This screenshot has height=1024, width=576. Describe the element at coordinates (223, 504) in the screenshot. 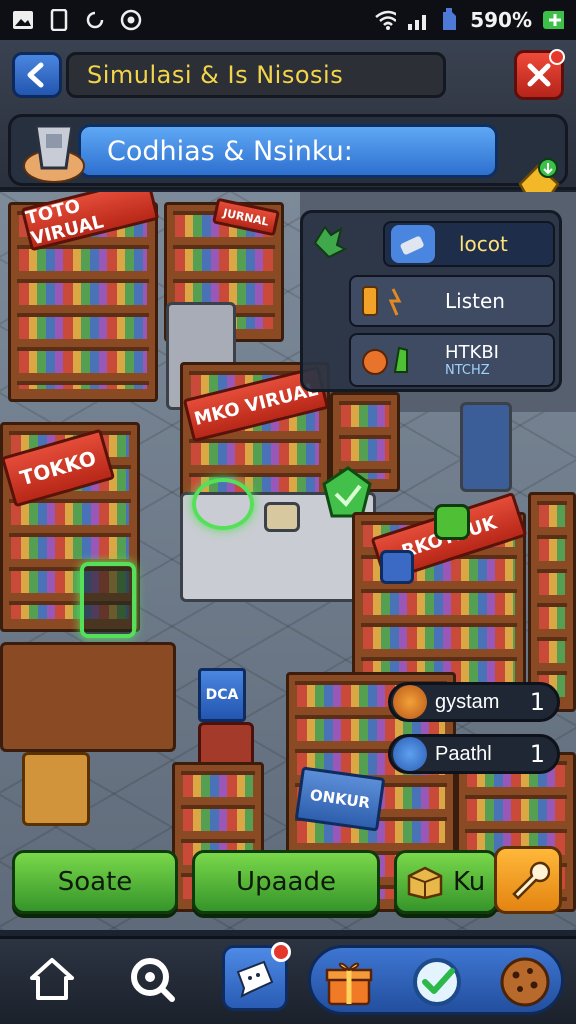

I see `selection-ring` at that location.